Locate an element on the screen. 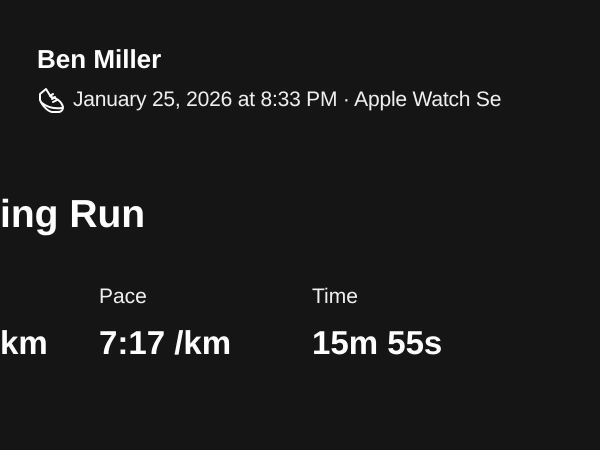 This screenshot has width=600, height=450. activity-meta: January 25, 2026 at 8:33 PM · Apple Watch Se is located at coordinates (287, 100).